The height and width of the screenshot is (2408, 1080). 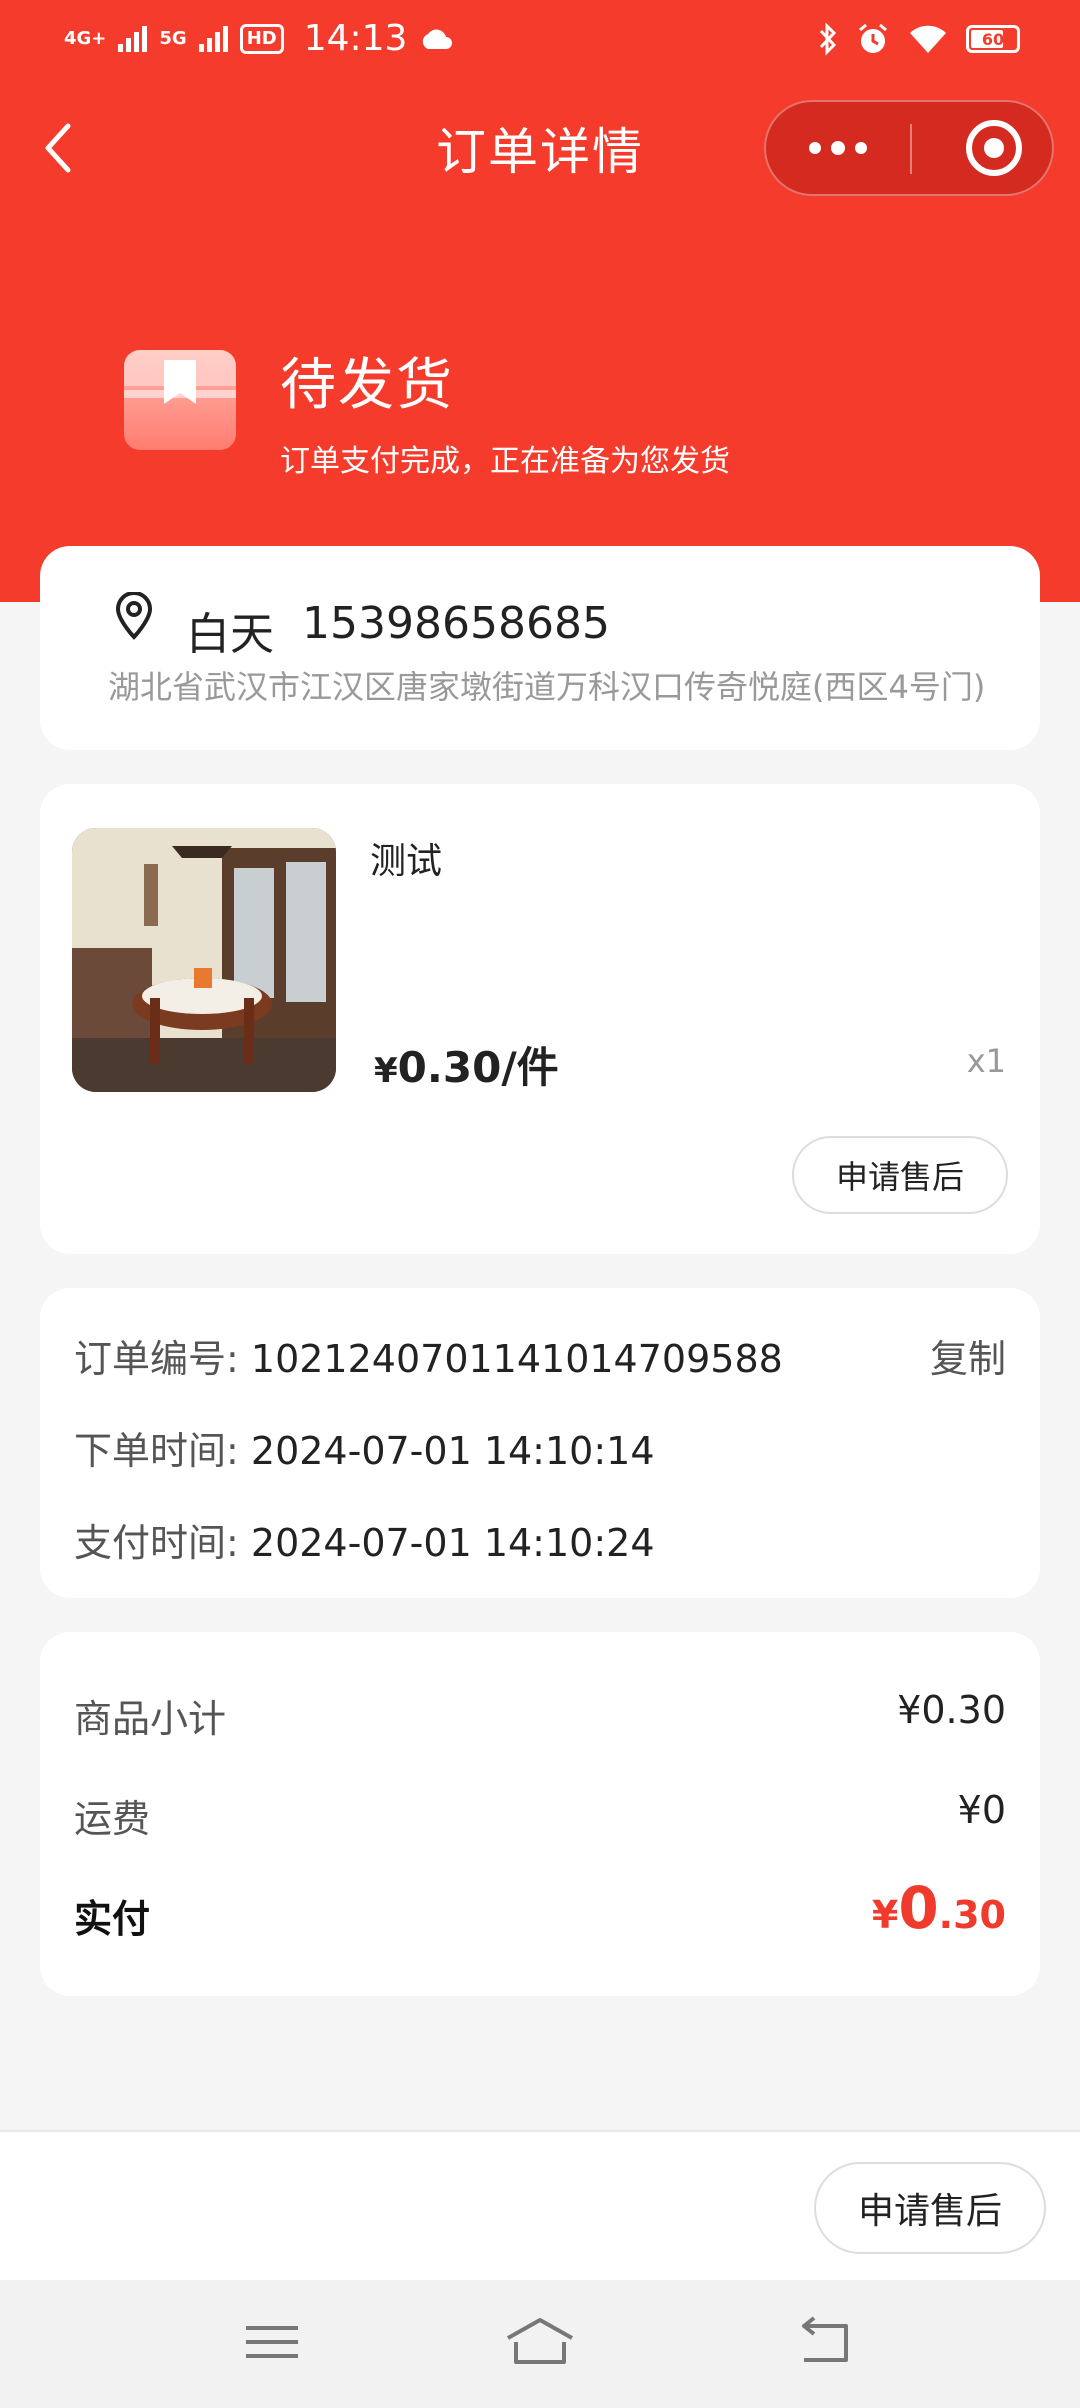 What do you see at coordinates (156, 1543) in the screenshot?
I see `pay-time-label: 支付时间:` at bounding box center [156, 1543].